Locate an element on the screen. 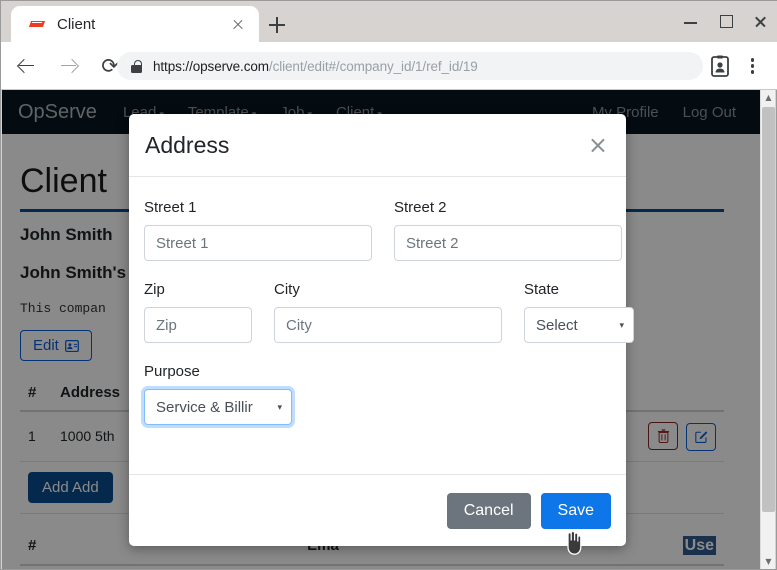 This screenshot has height=570, width=777. state-select: Select ▾ is located at coordinates (579, 325).